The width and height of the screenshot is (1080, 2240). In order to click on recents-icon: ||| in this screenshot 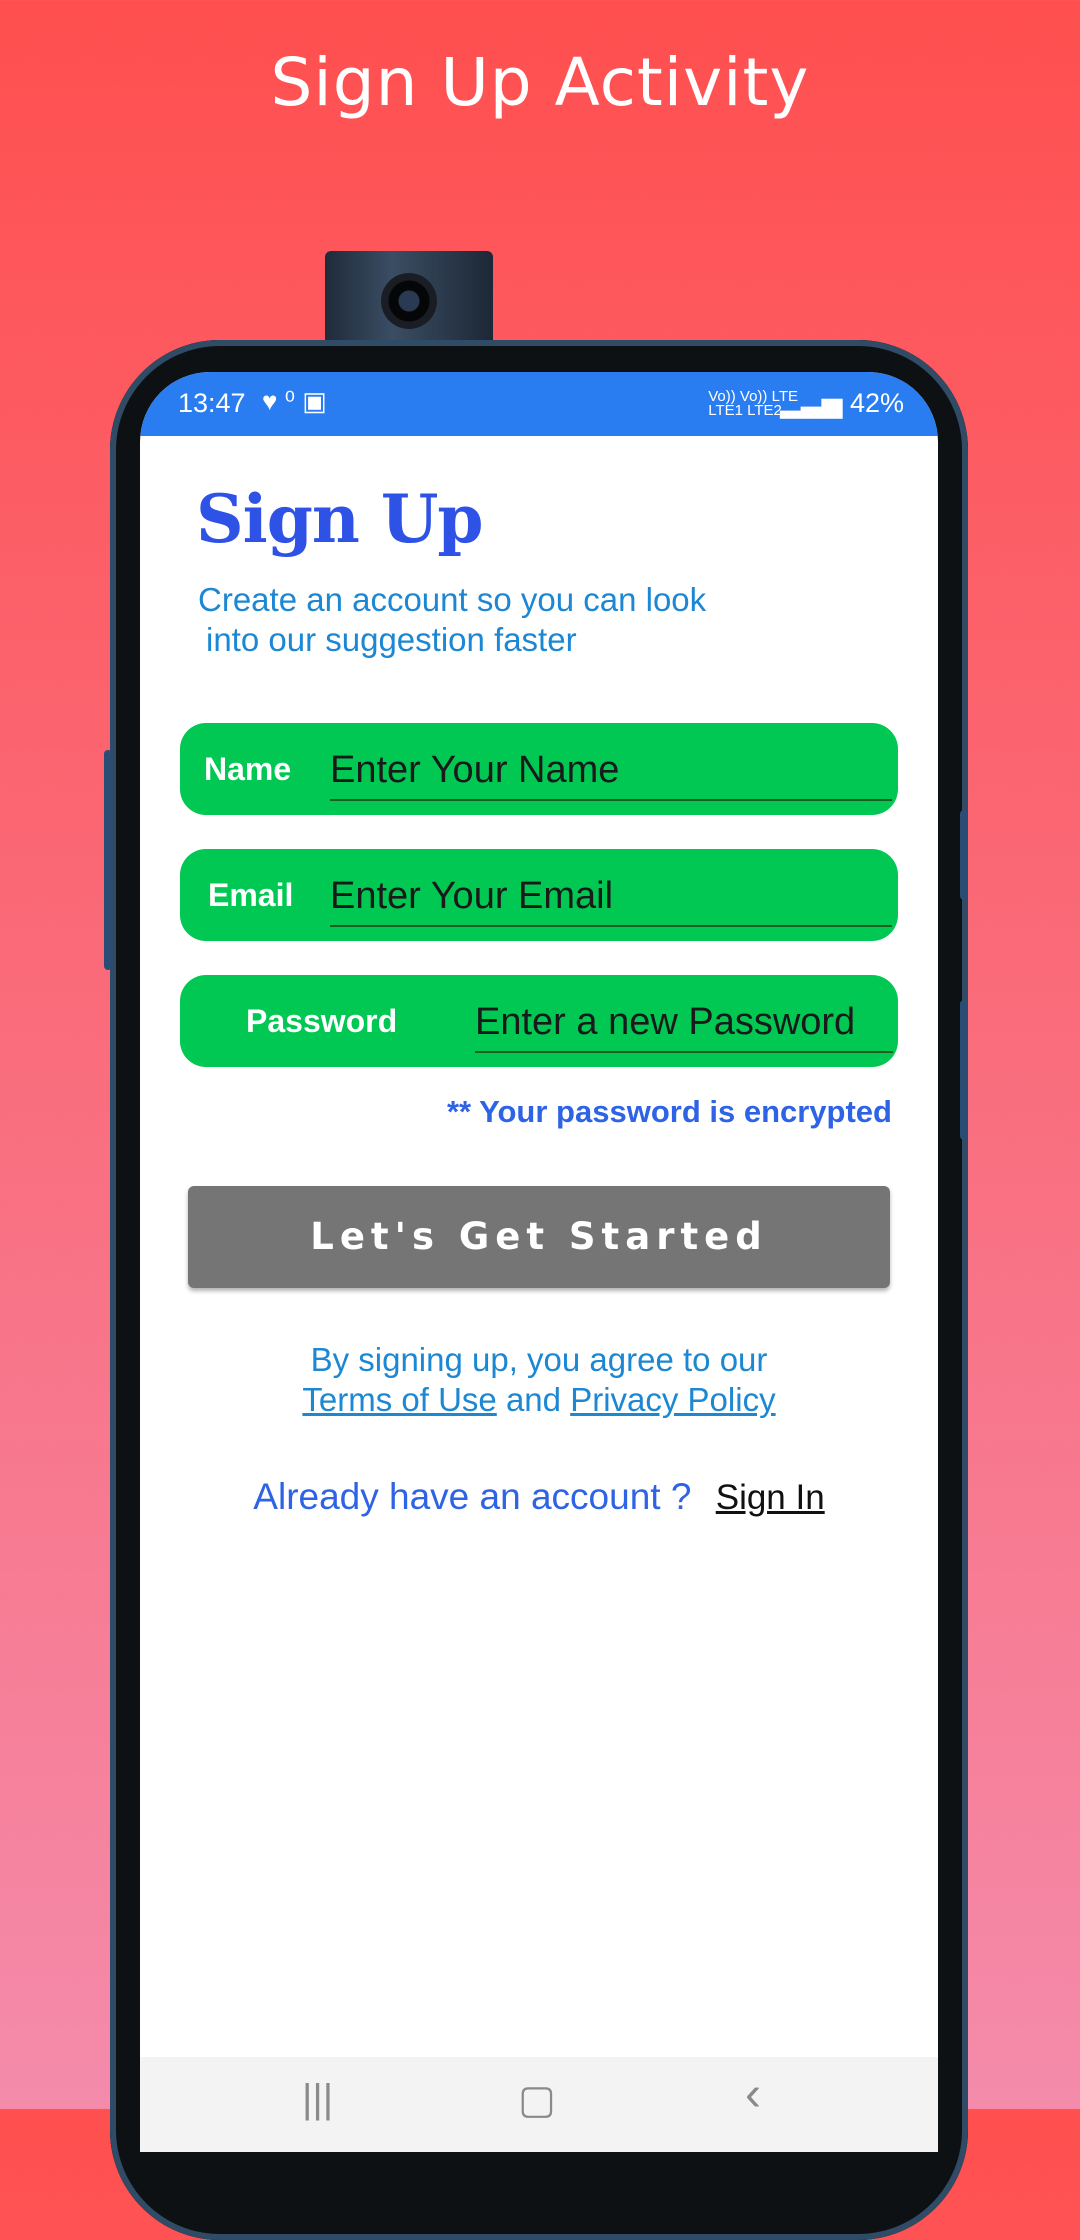, I will do `click(317, 2099)`.